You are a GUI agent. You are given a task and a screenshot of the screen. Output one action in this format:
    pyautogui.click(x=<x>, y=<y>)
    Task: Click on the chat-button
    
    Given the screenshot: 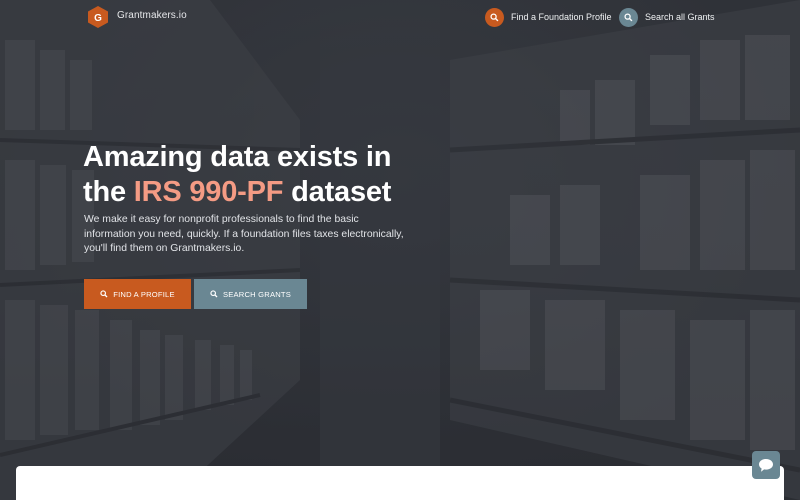 What is the action you would take?
    pyautogui.click(x=766, y=465)
    